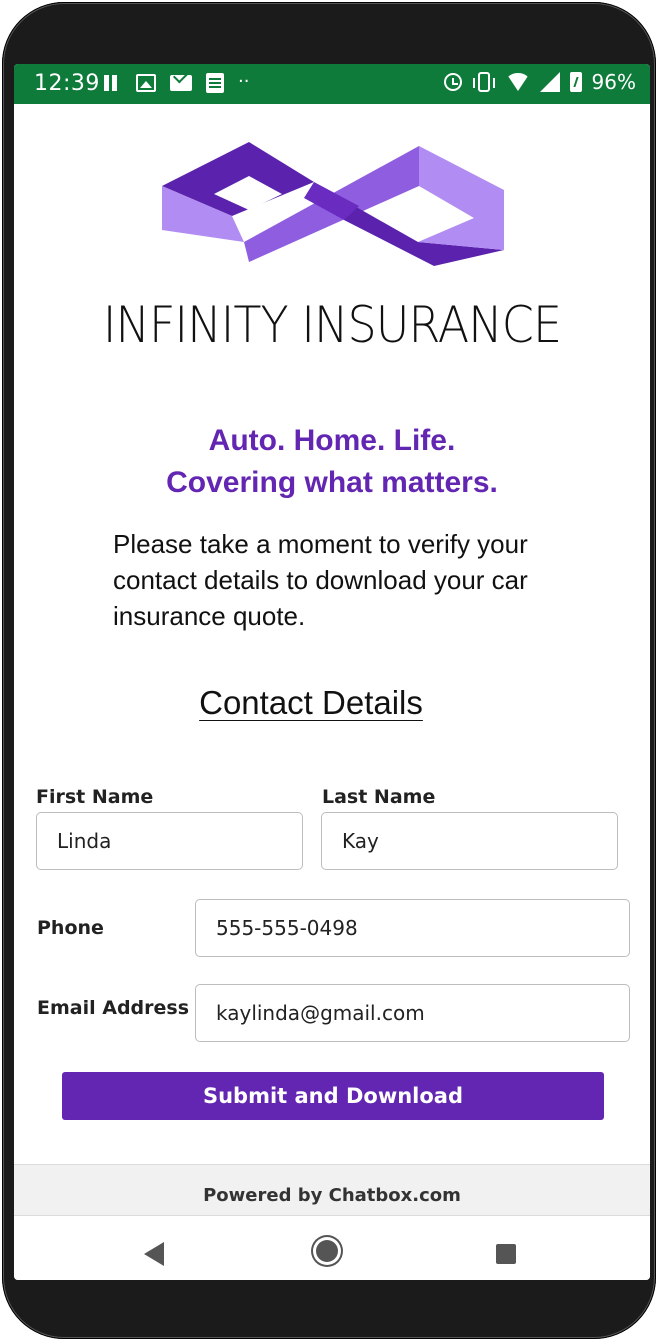 Image resolution: width=660 pixels, height=1343 pixels. What do you see at coordinates (613, 82) in the screenshot?
I see `battery-percent: 96%` at bounding box center [613, 82].